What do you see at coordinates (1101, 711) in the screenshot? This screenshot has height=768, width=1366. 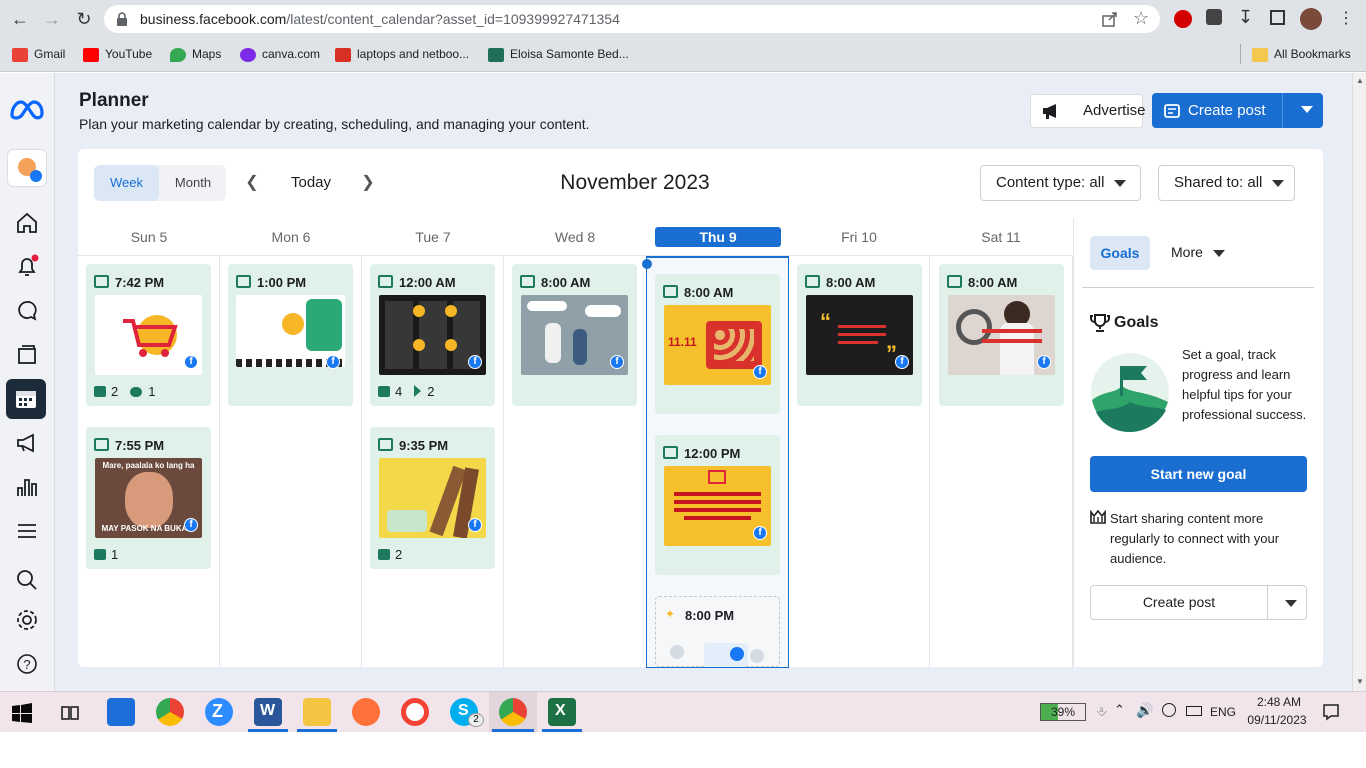 I see `touch-keyboard-icon: ⎀` at bounding box center [1101, 711].